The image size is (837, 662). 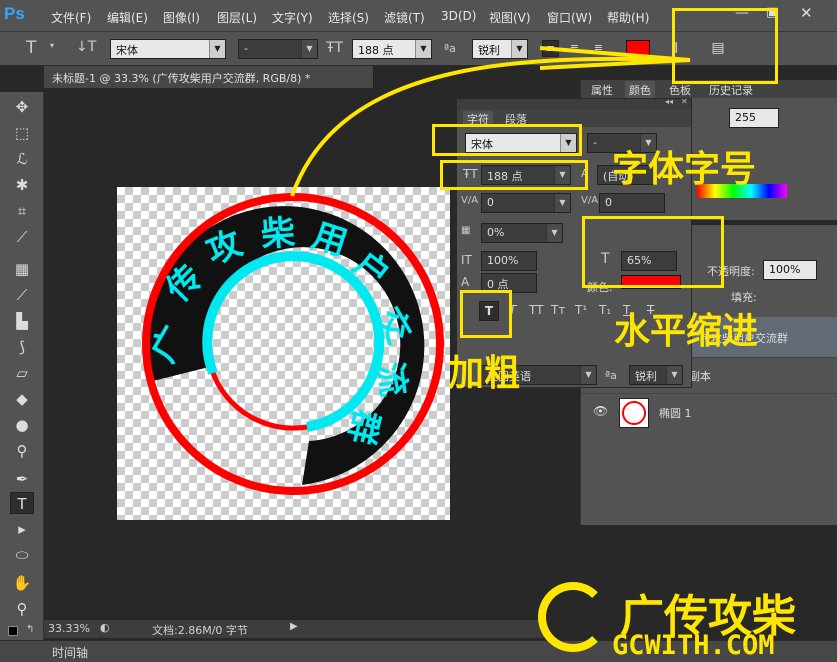 What do you see at coordinates (693, 645) in the screenshot?
I see `watermark-en: GCWITH.COM` at bounding box center [693, 645].